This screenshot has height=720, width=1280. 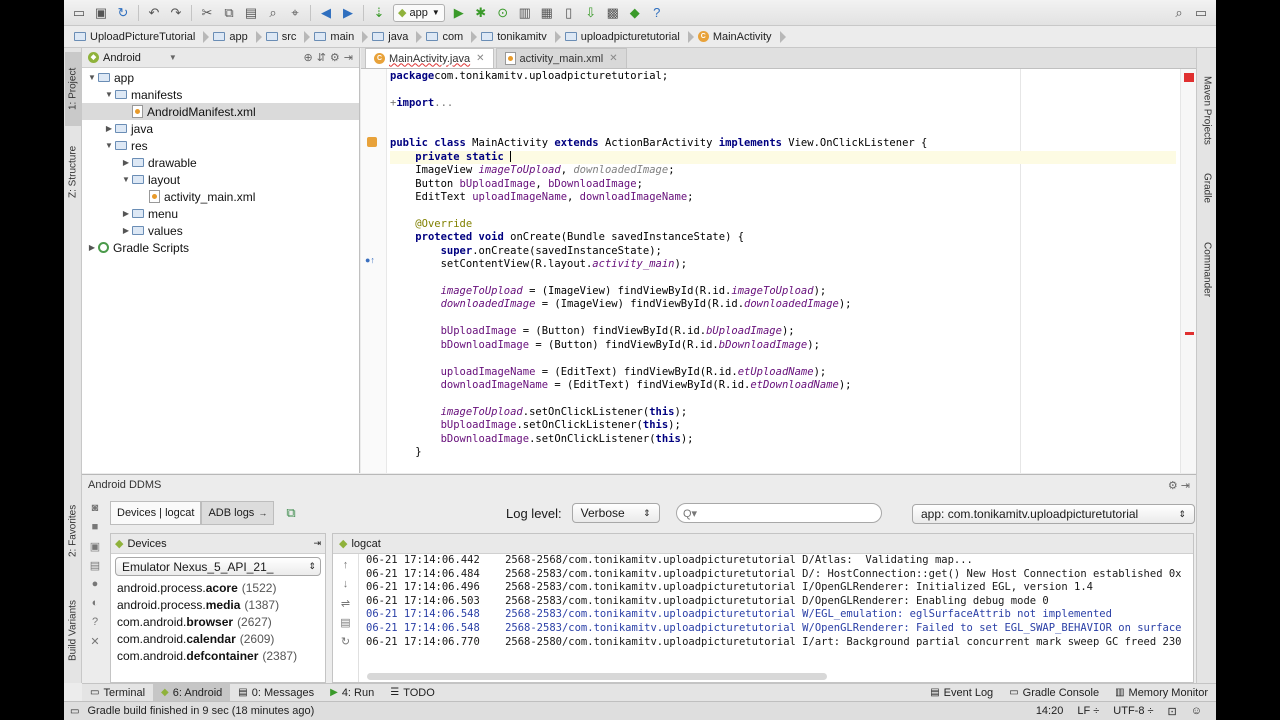 What do you see at coordinates (569, 13) in the screenshot?
I see `avd-icon: ▯` at bounding box center [569, 13].